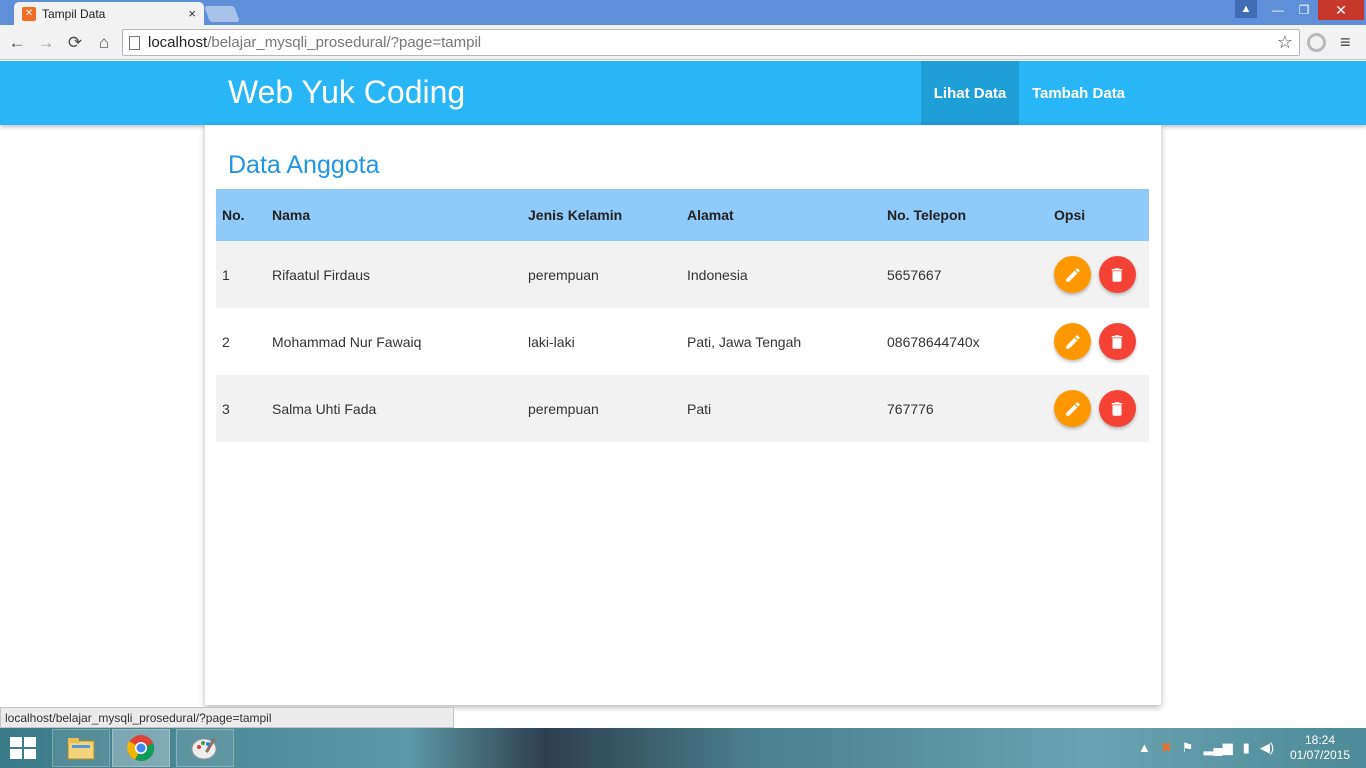 The width and height of the screenshot is (1366, 768). What do you see at coordinates (178, 42) in the screenshot?
I see `url-host: localhost` at bounding box center [178, 42].